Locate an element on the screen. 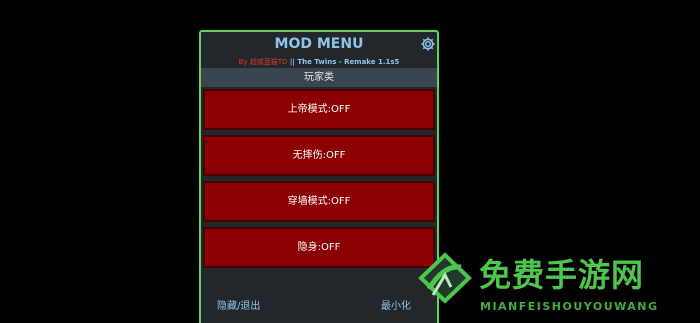 Image resolution: width=700 pixels, height=323 pixels. menu-subtitle: By 超威蓝猫TD || The Twins - Remake 1.1s5 is located at coordinates (319, 62).